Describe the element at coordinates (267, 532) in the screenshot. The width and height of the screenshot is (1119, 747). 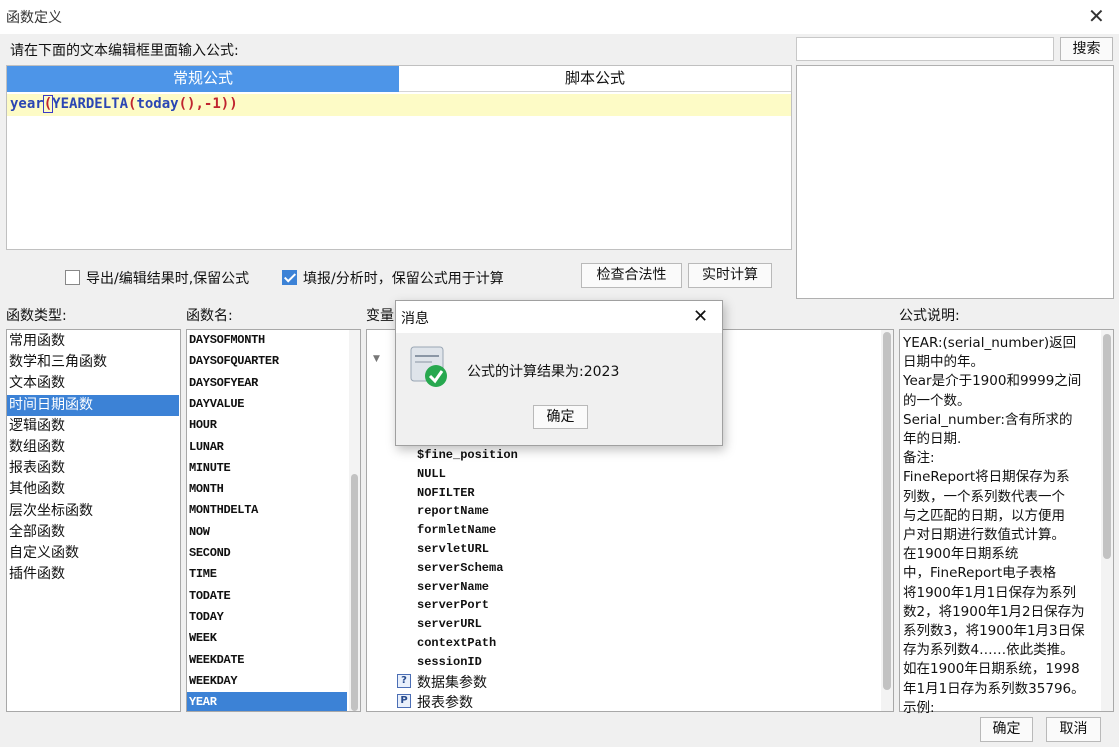
I see `function-name-item: NOW` at that location.